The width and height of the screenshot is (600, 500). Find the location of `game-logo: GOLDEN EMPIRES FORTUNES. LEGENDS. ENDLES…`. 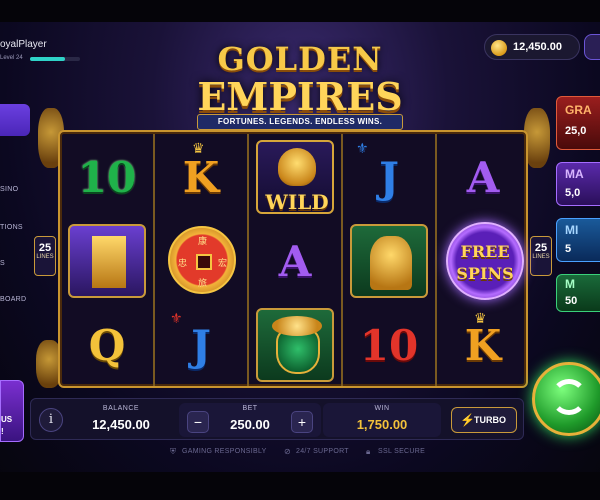

game-logo: GOLDEN EMPIRES FORTUNES. LEGENDS. ENDLES… is located at coordinates (300, 84).